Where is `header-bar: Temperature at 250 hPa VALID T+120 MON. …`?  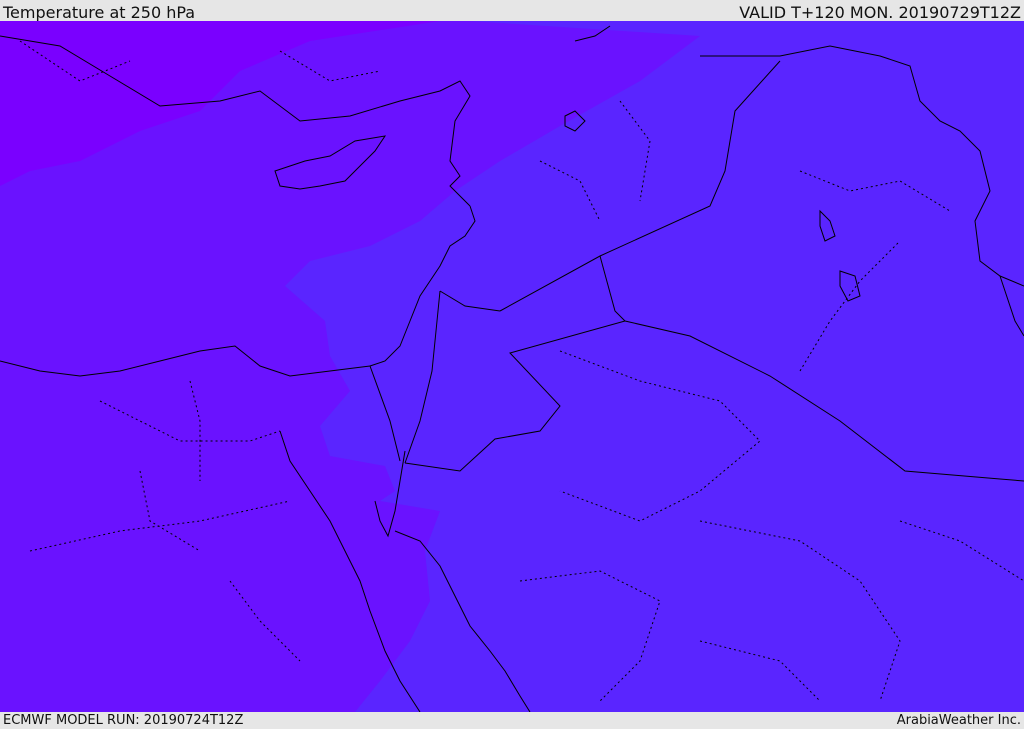 header-bar: Temperature at 250 hPa VALID T+120 MON. … is located at coordinates (512, 11).